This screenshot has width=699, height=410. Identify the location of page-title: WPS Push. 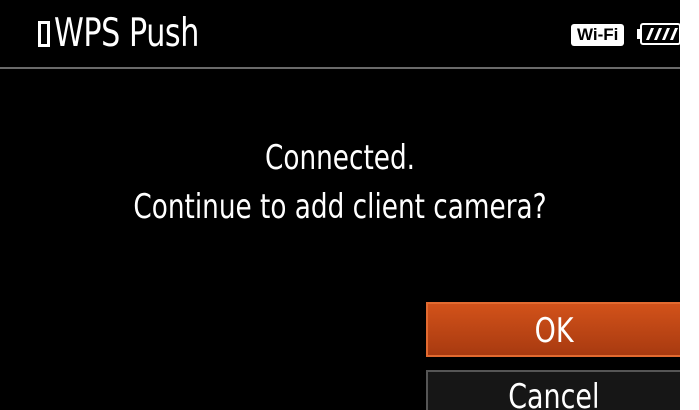
(126, 33).